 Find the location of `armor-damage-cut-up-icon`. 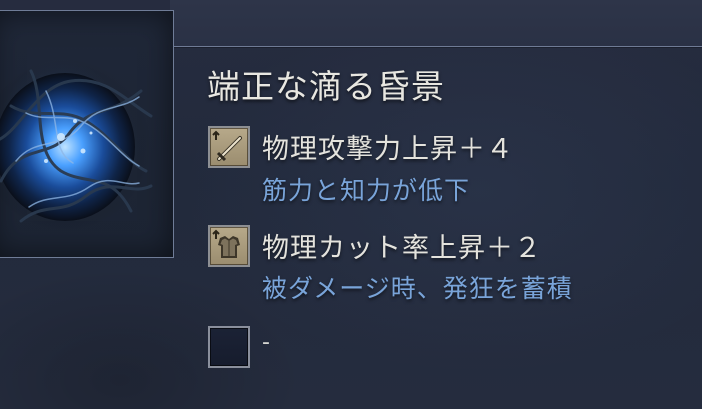

armor-damage-cut-up-icon is located at coordinates (229, 246).